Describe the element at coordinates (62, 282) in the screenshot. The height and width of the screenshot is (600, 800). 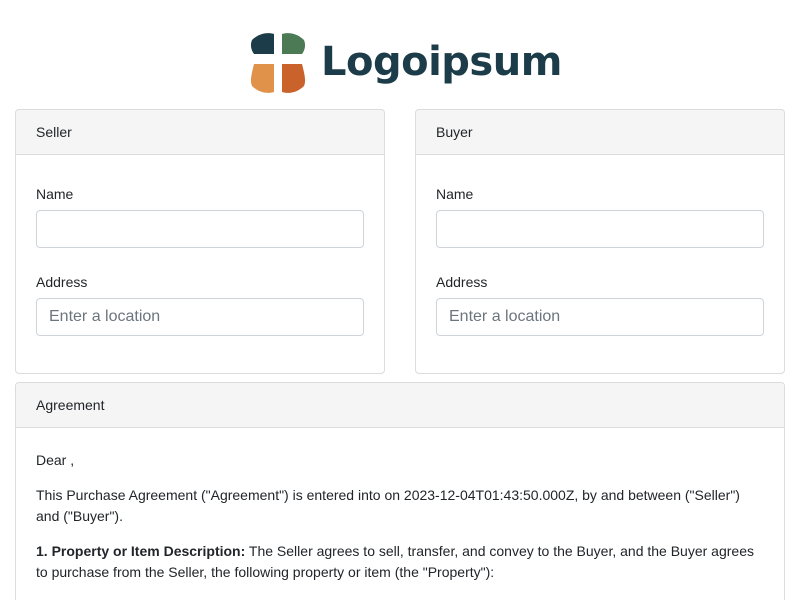
I see `seller-address-label: Address` at that location.